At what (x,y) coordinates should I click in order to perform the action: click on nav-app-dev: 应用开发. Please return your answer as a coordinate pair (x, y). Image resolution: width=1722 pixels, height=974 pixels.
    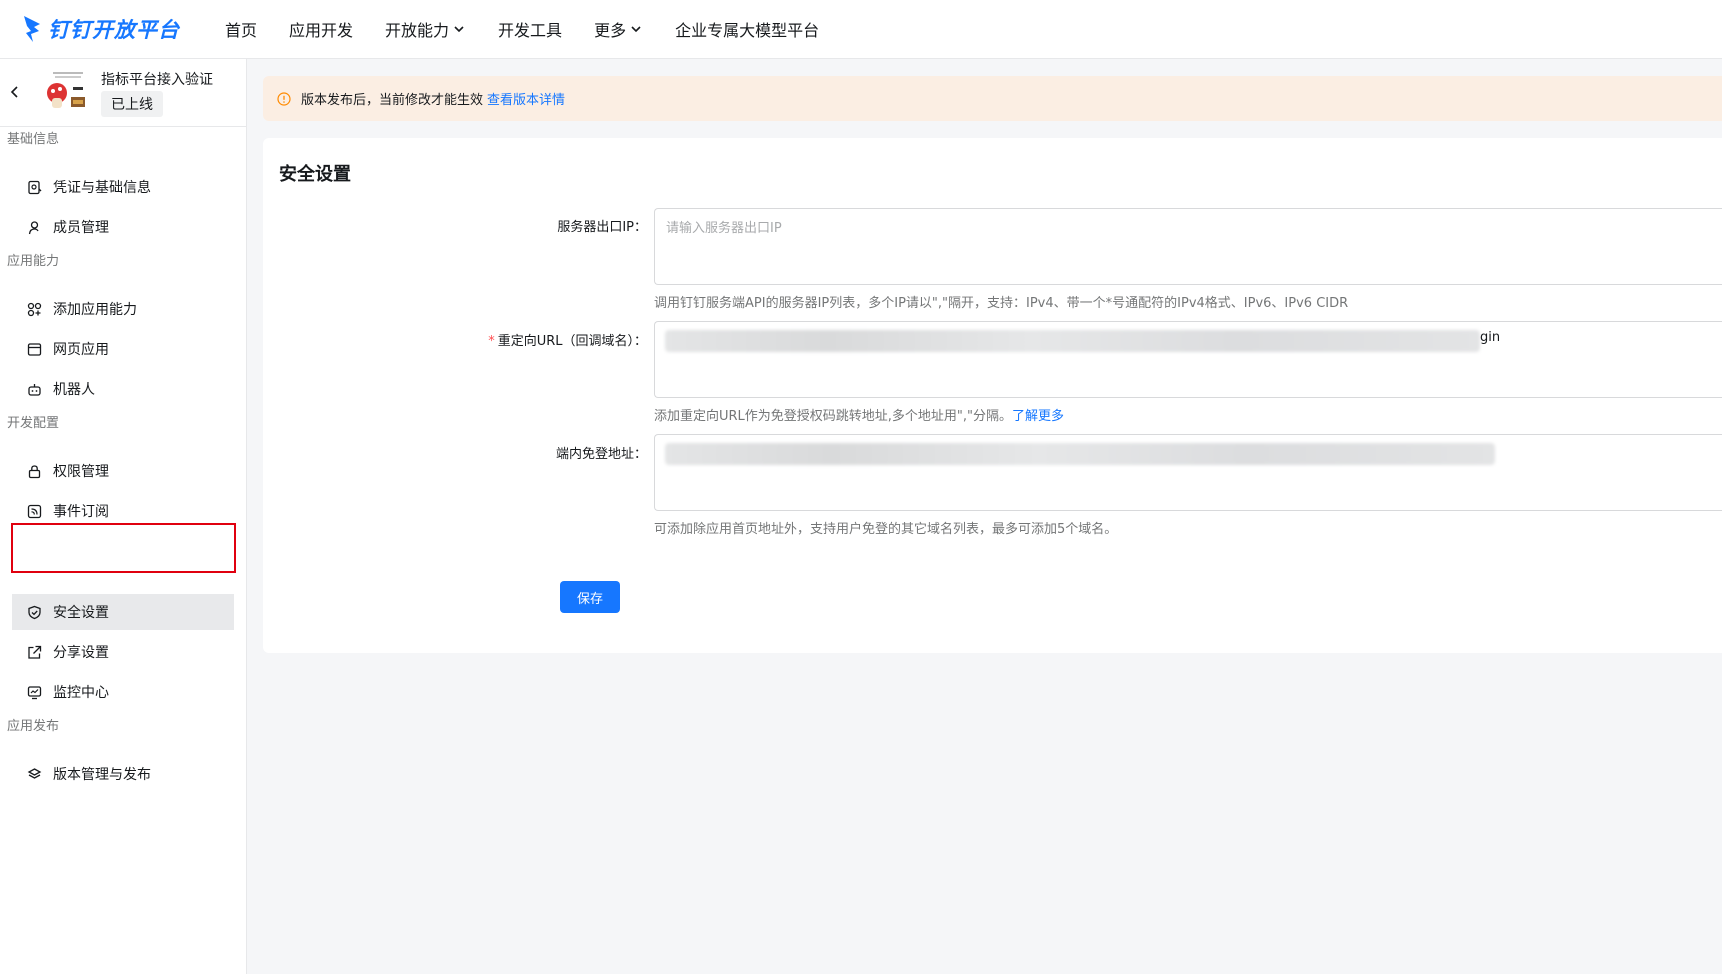
    Looking at the image, I should click on (321, 29).